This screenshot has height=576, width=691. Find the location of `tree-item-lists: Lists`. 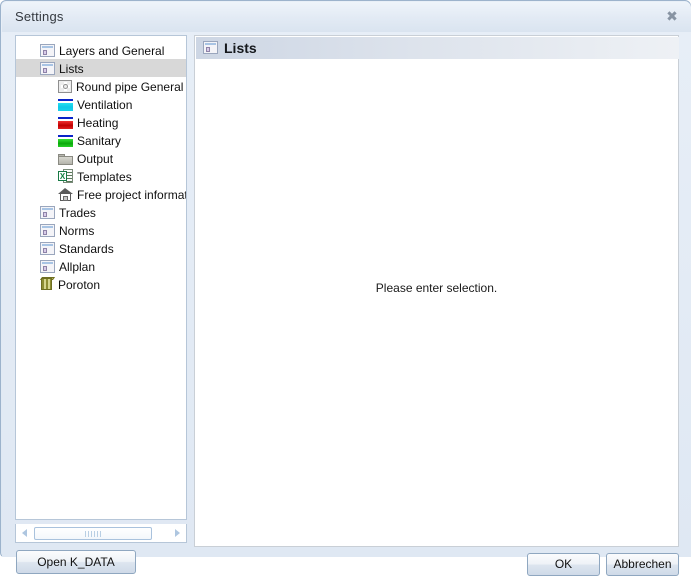

tree-item-lists: Lists is located at coordinates (101, 68).